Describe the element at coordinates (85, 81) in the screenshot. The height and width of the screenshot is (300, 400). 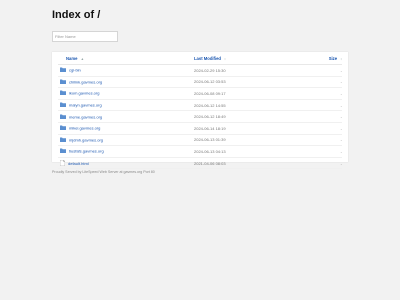
I see `entry-link: chilink.gavmes.org` at that location.